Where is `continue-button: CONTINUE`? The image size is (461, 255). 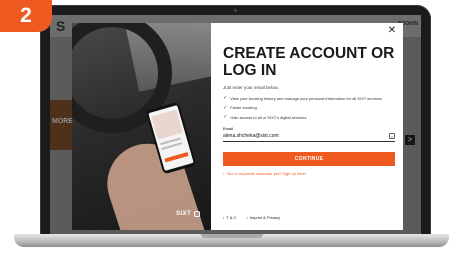 continue-button: CONTINUE is located at coordinates (309, 159).